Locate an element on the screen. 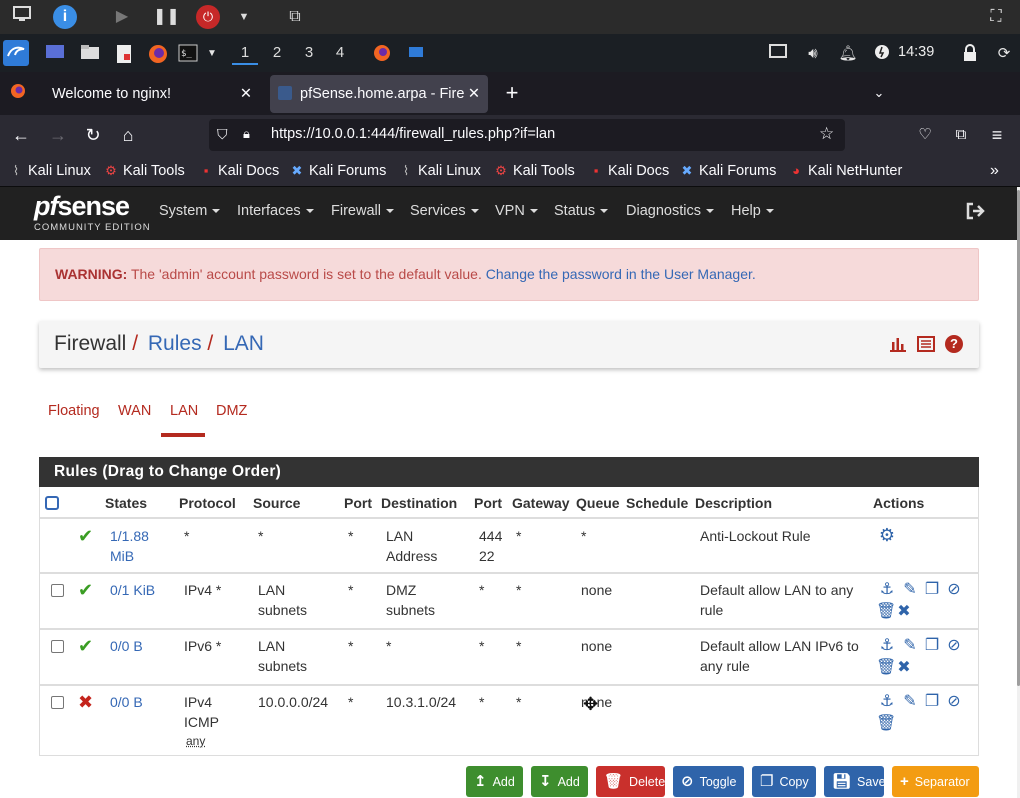  kali-menu-icon is located at coordinates (16, 53).